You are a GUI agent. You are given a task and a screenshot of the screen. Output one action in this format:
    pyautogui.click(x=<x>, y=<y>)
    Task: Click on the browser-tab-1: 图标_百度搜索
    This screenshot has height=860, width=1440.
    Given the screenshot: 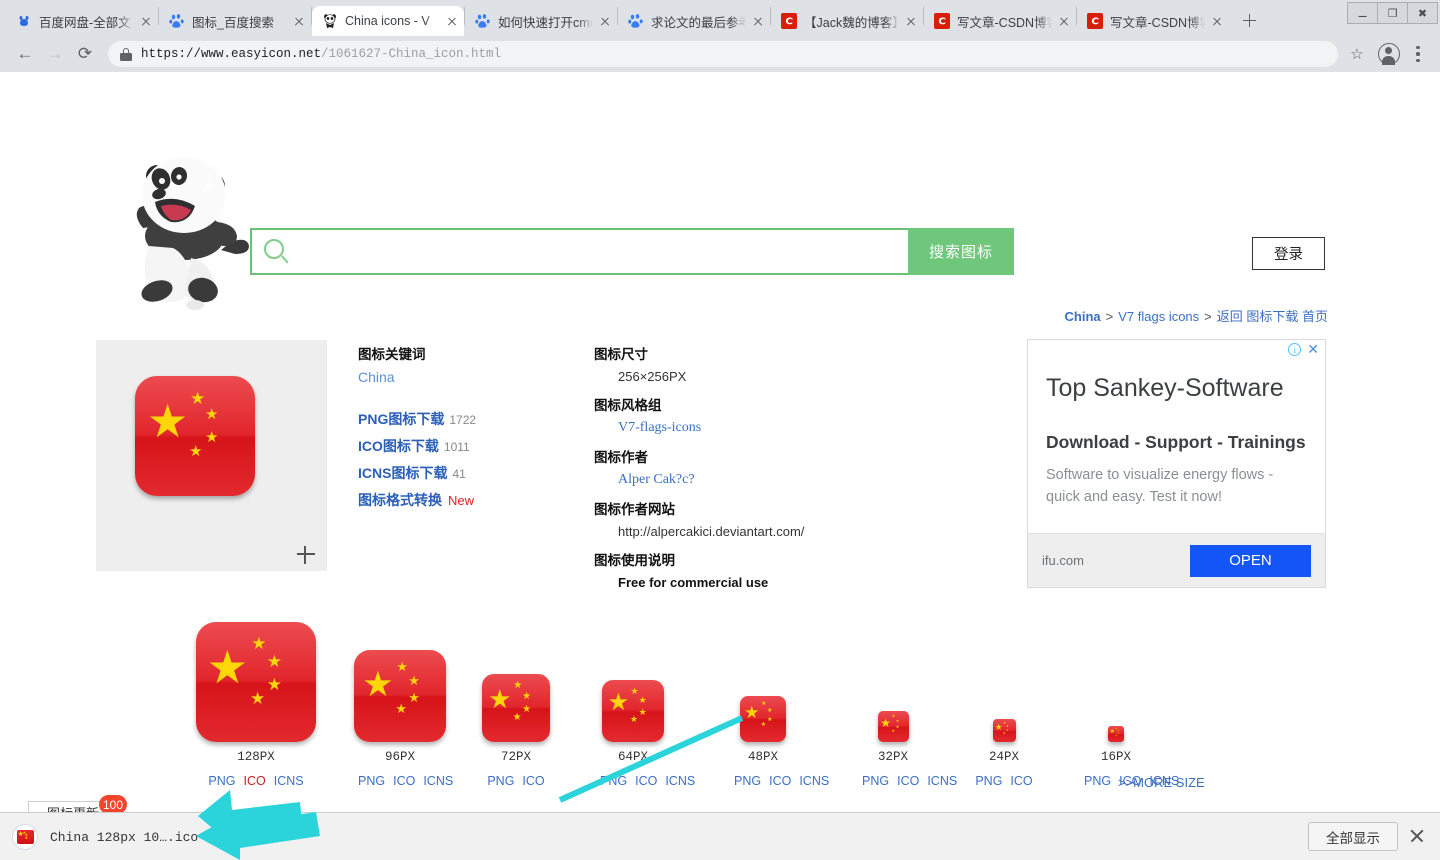 What is the action you would take?
    pyautogui.click(x=235, y=21)
    